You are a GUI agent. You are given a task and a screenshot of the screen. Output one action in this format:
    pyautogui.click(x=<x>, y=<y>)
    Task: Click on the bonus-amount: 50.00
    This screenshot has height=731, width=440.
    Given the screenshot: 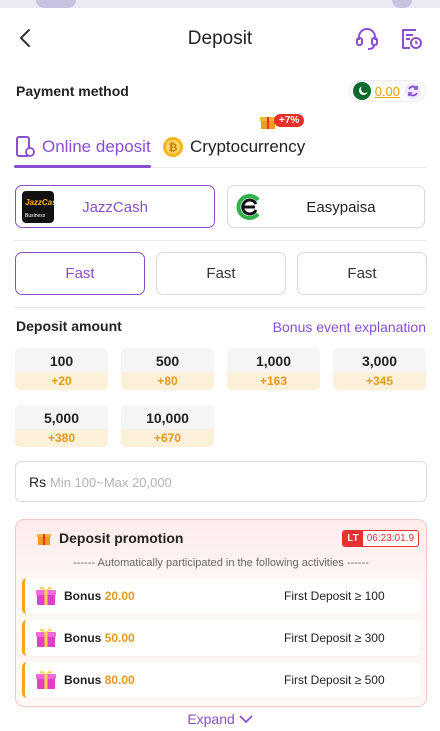 What is the action you would take?
    pyautogui.click(x=119, y=638)
    